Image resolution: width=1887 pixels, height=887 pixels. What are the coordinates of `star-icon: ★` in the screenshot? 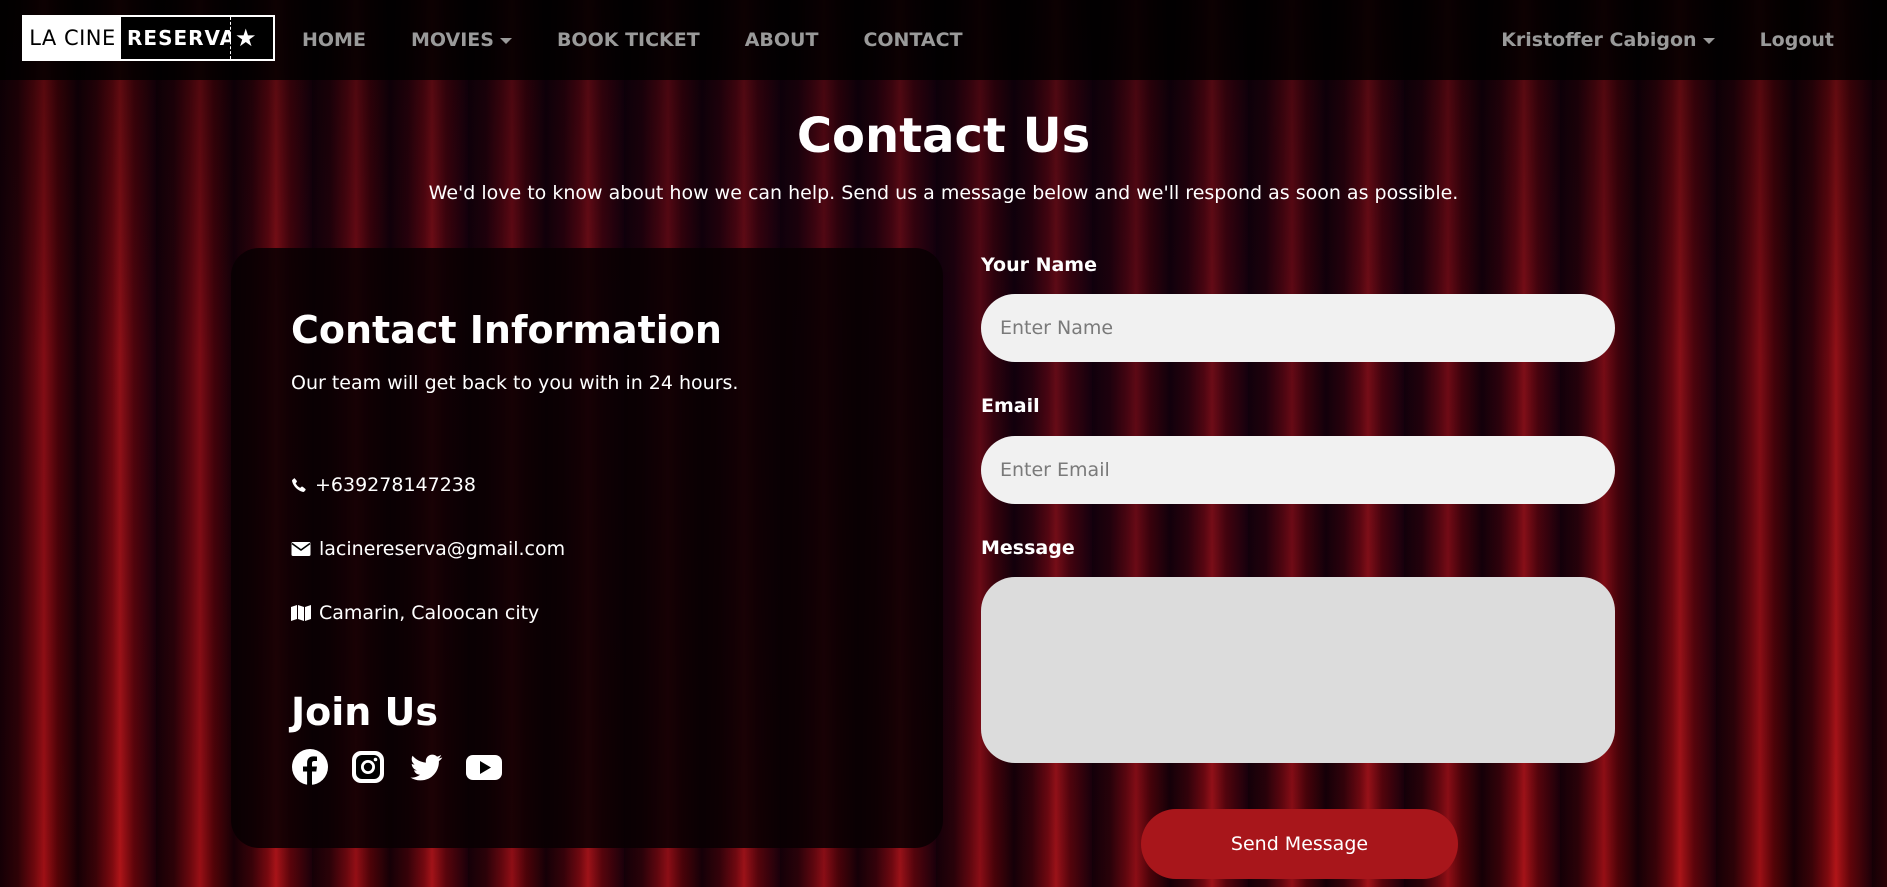 It's located at (252, 38).